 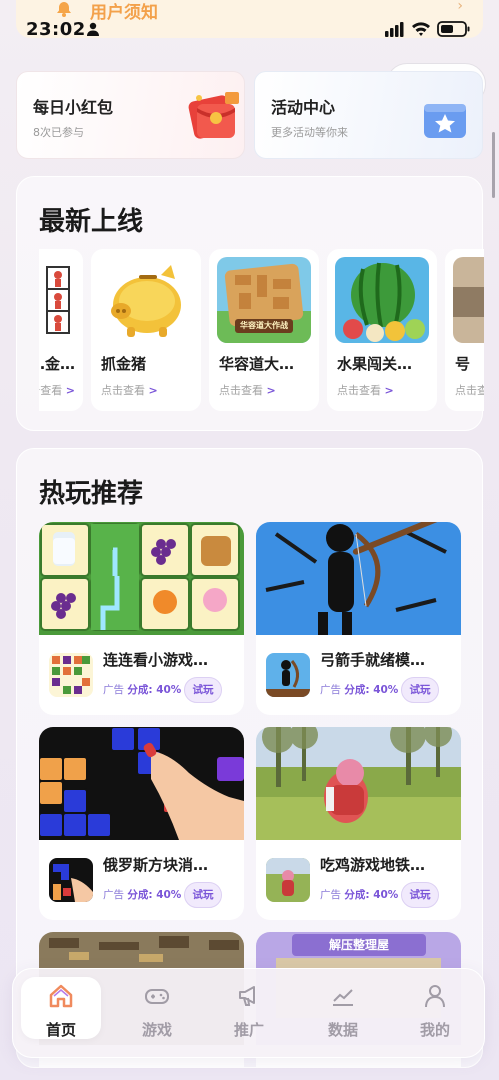 I want to click on user-icon, so click(x=435, y=996).